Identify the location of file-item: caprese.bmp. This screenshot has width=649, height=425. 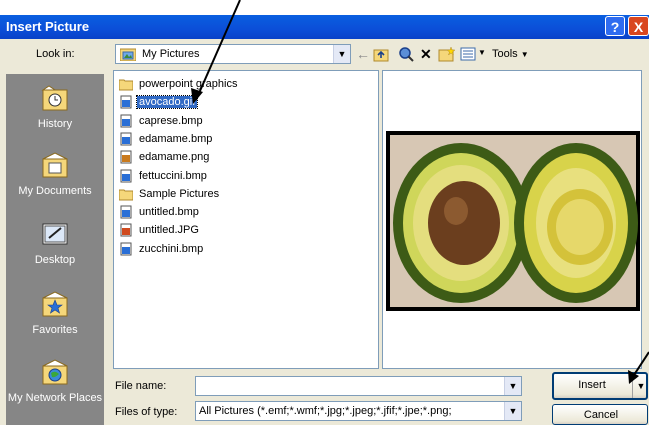
(162, 121).